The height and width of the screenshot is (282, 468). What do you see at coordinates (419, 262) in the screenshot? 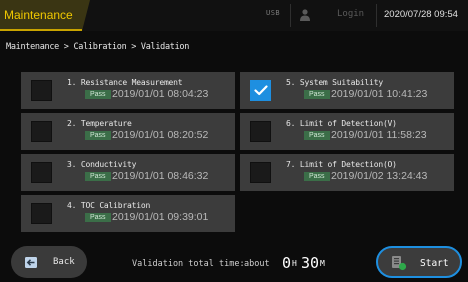
I see `start-button: Start` at bounding box center [419, 262].